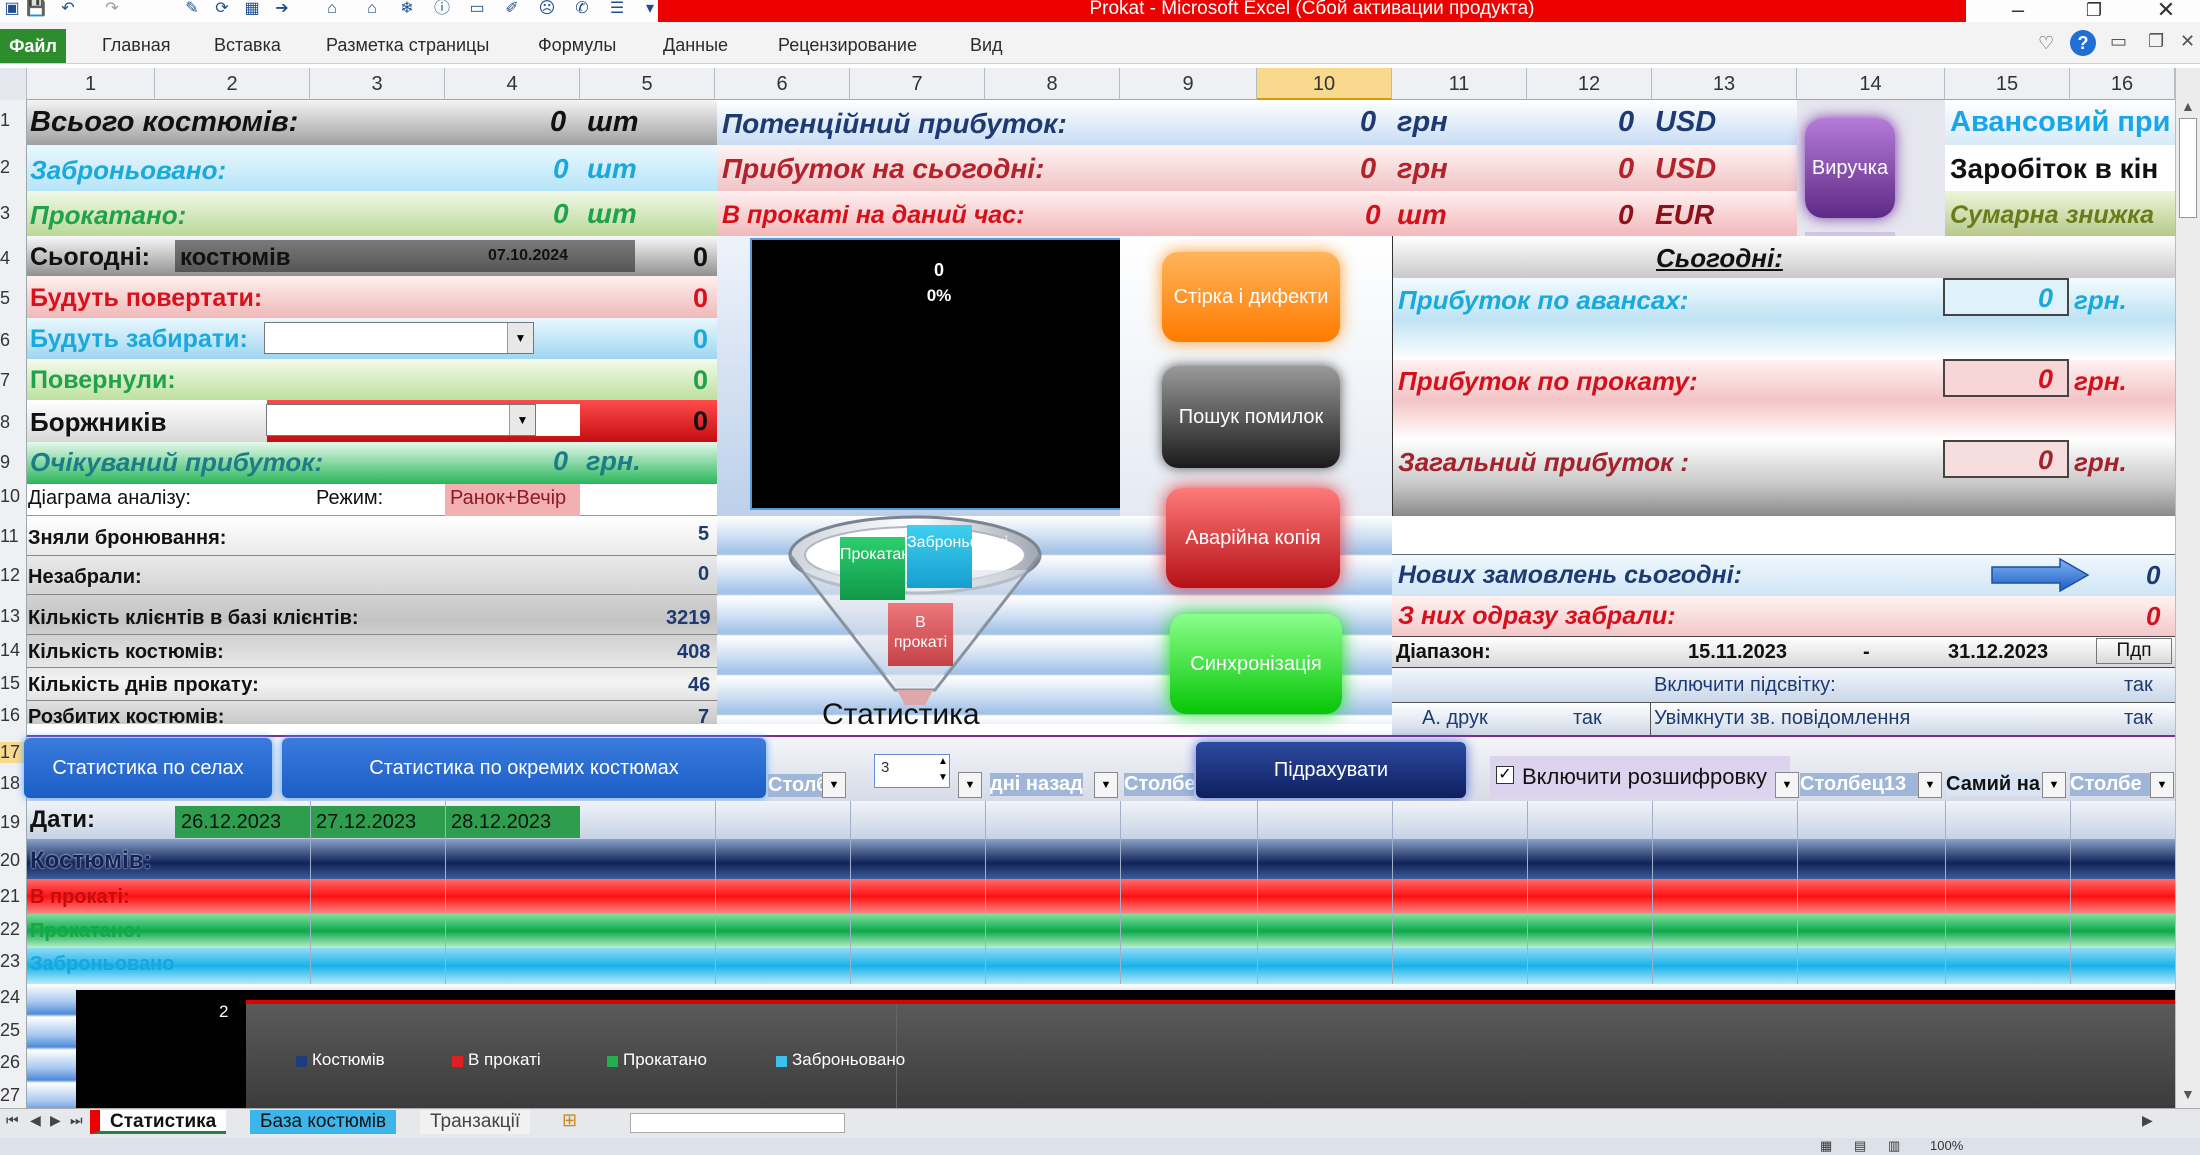  Describe the element at coordinates (2018, 11) in the screenshot. I see `minimize-icon: –` at that location.